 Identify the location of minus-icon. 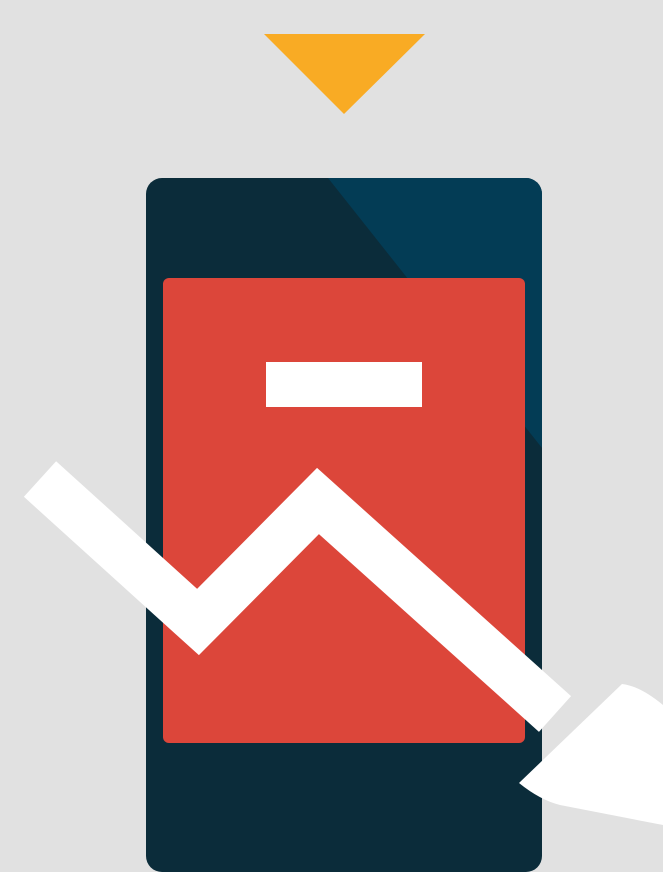
(344, 384).